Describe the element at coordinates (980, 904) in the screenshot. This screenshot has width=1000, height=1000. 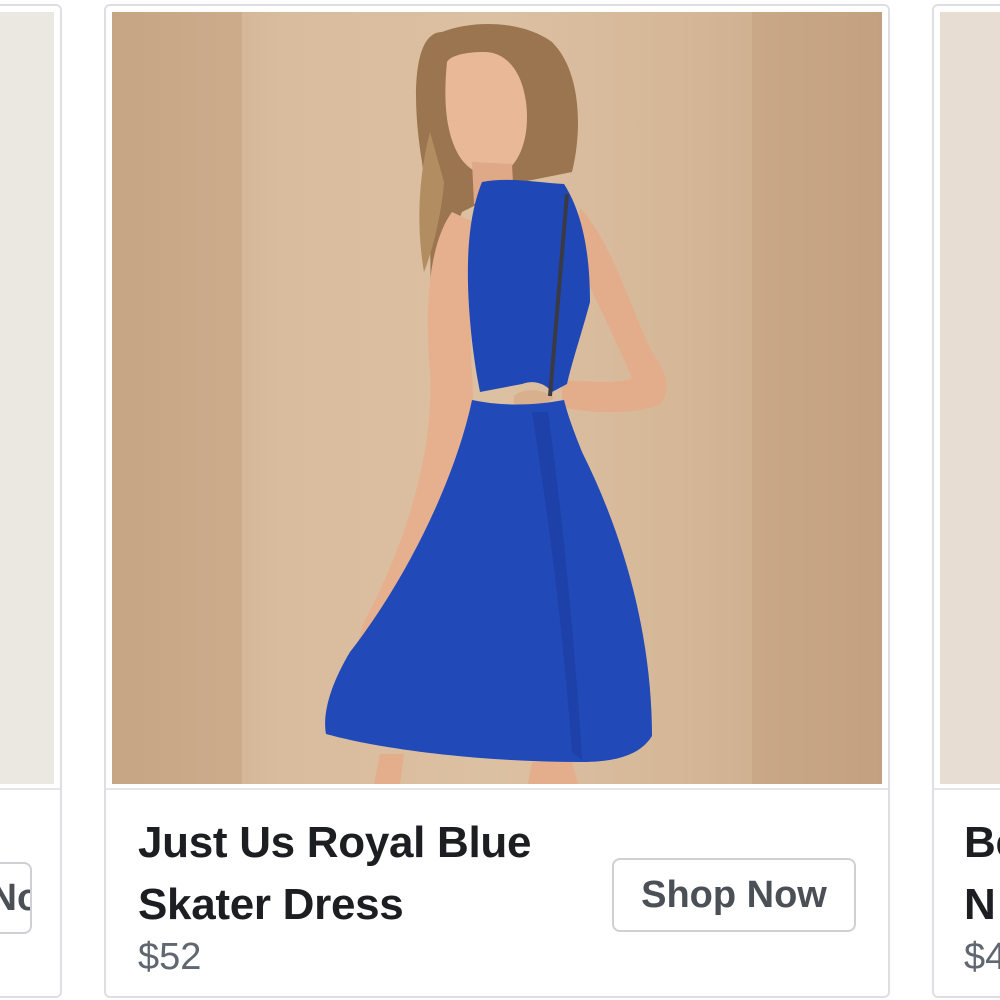
I see `product-title-line: N` at that location.